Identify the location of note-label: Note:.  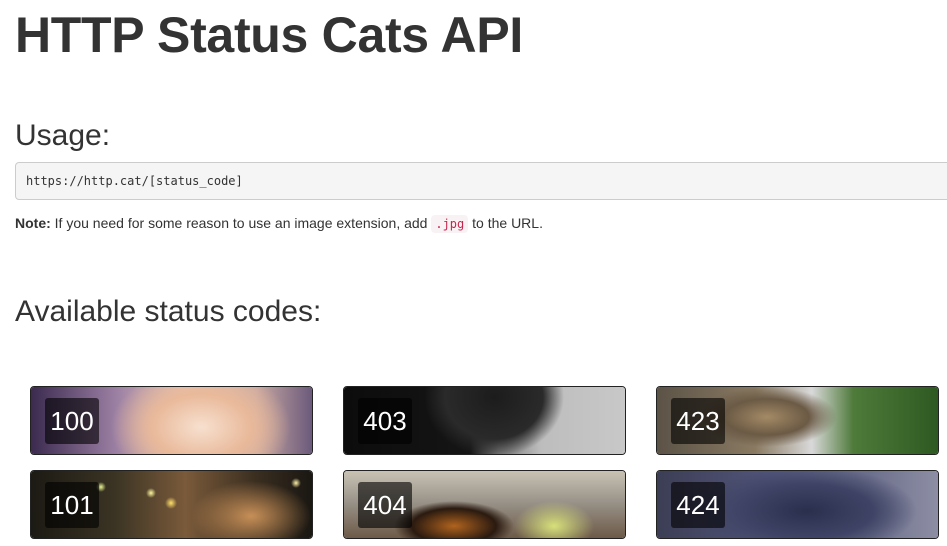
(33, 223).